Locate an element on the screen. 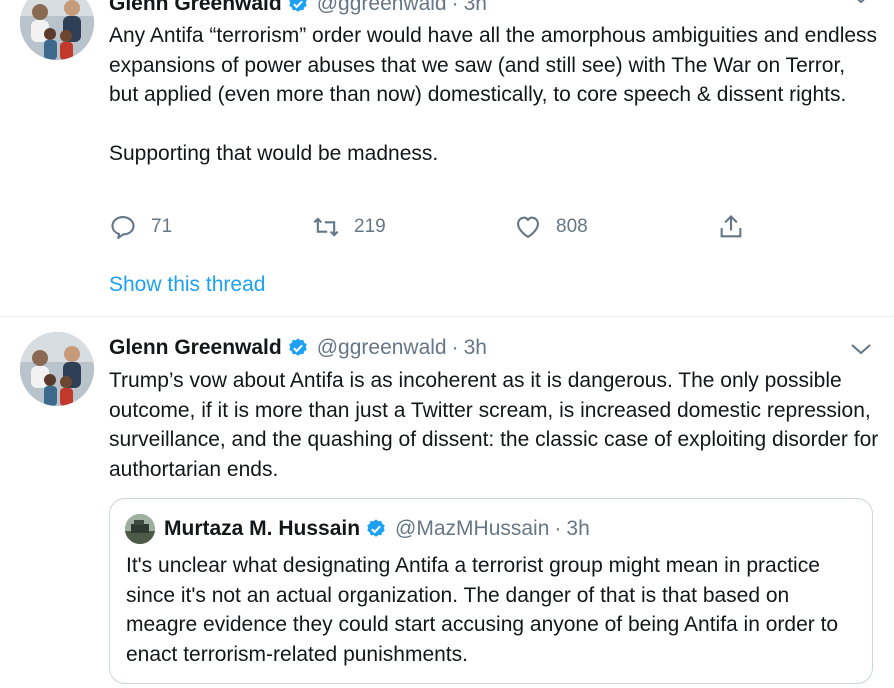 The image size is (894, 688). share-button is located at coordinates (731, 227).